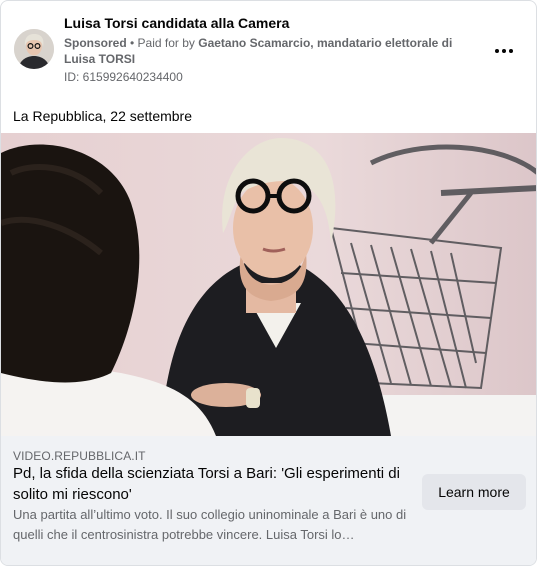 This screenshot has height=575, width=539. Describe the element at coordinates (497, 51) in the screenshot. I see `more-options-icon` at that location.